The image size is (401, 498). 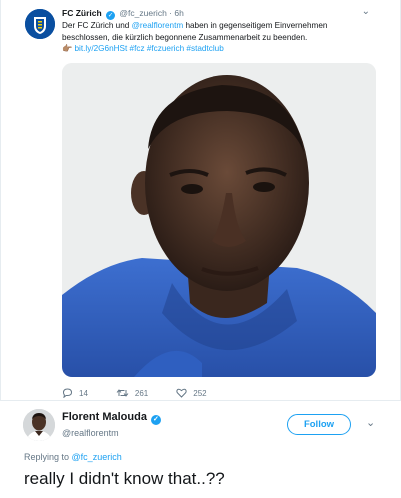 What do you see at coordinates (181, 393) in the screenshot?
I see `like-icon` at bounding box center [181, 393].